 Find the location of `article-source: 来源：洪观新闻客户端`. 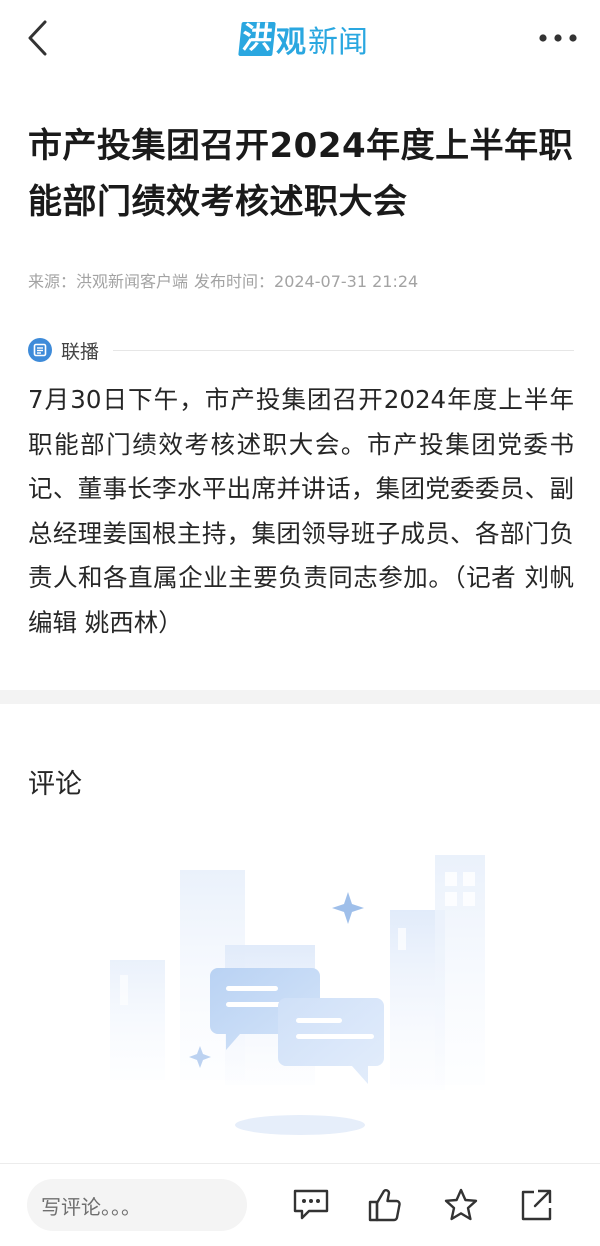

article-source: 来源：洪观新闻客户端 is located at coordinates (108, 281).